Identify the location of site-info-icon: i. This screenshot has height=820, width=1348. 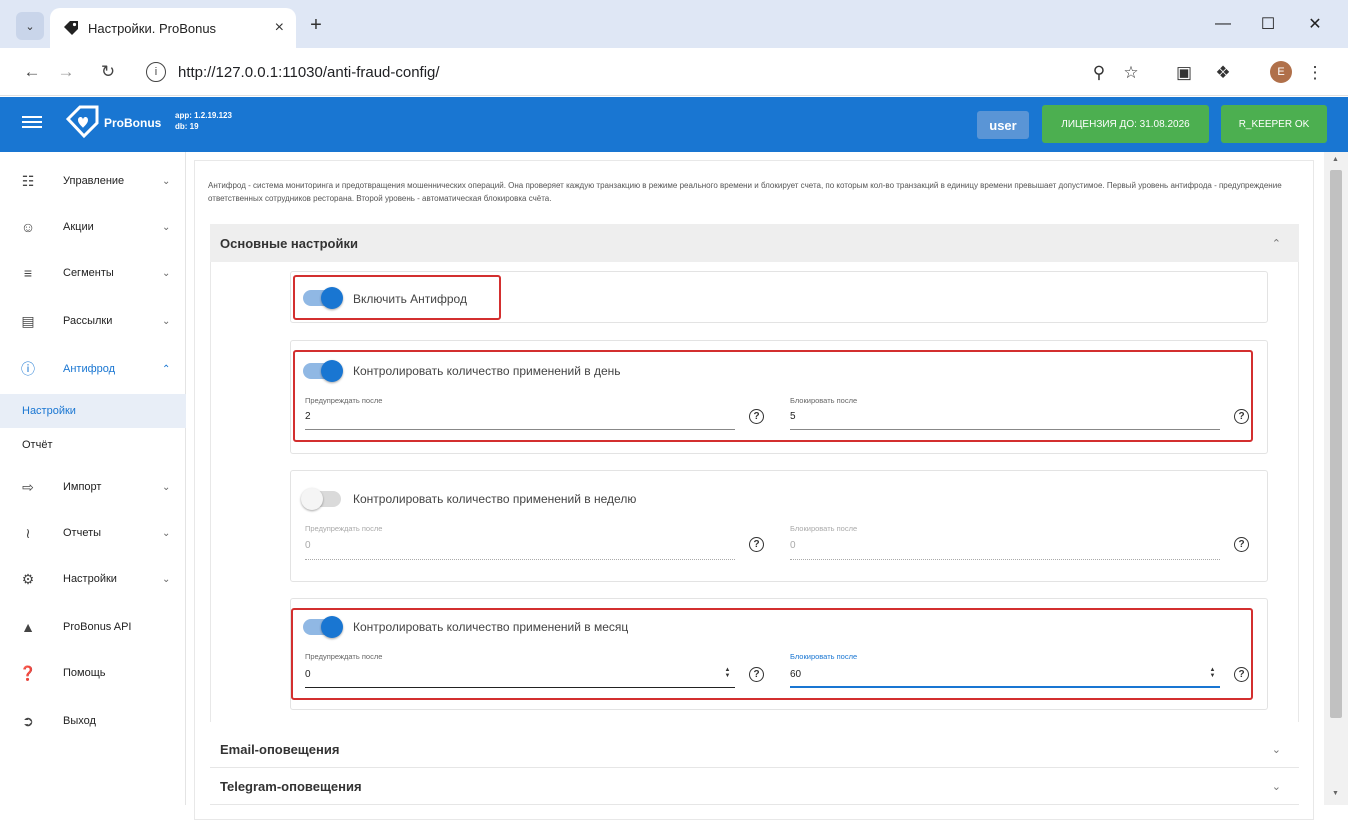
(156, 72).